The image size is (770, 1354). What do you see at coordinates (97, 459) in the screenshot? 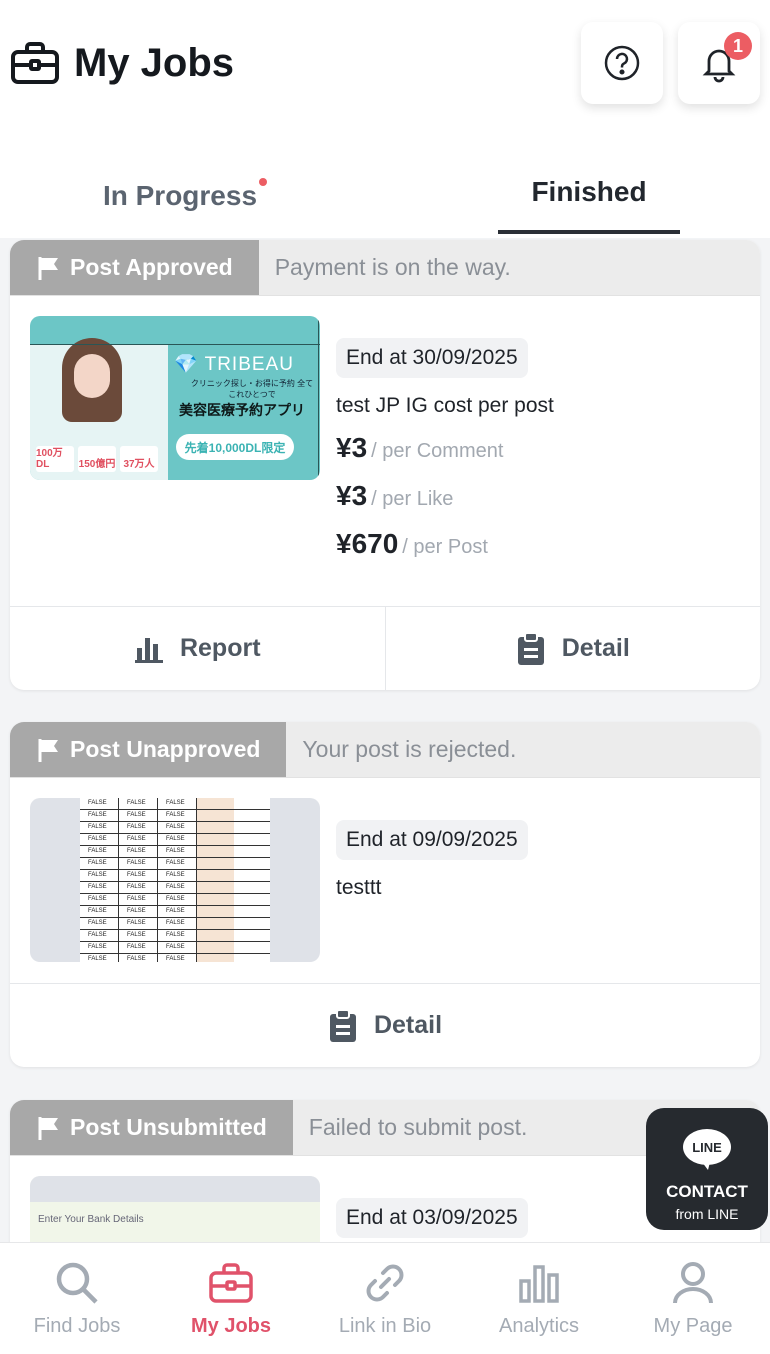
I see `ad-stats: 100万DL 150億円 37万人` at bounding box center [97, 459].